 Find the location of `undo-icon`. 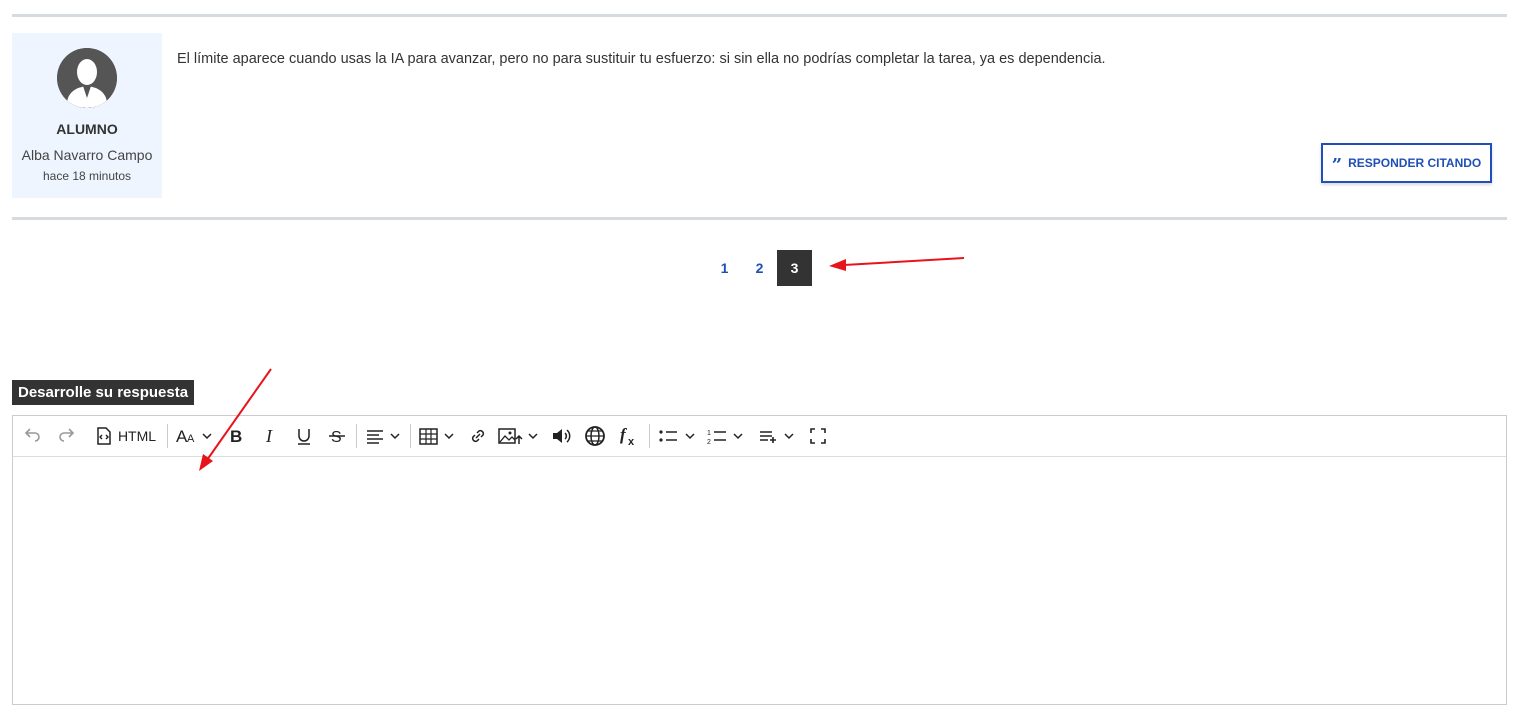

undo-icon is located at coordinates (33, 436).